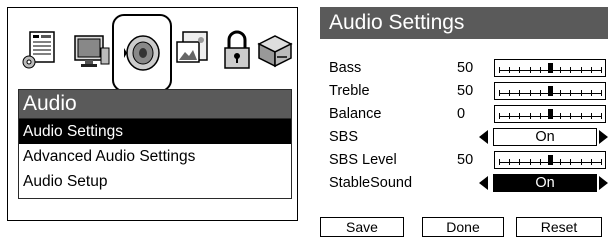 The width and height of the screenshot is (609, 240). I want to click on photo-viewer-icon, so click(193, 51).